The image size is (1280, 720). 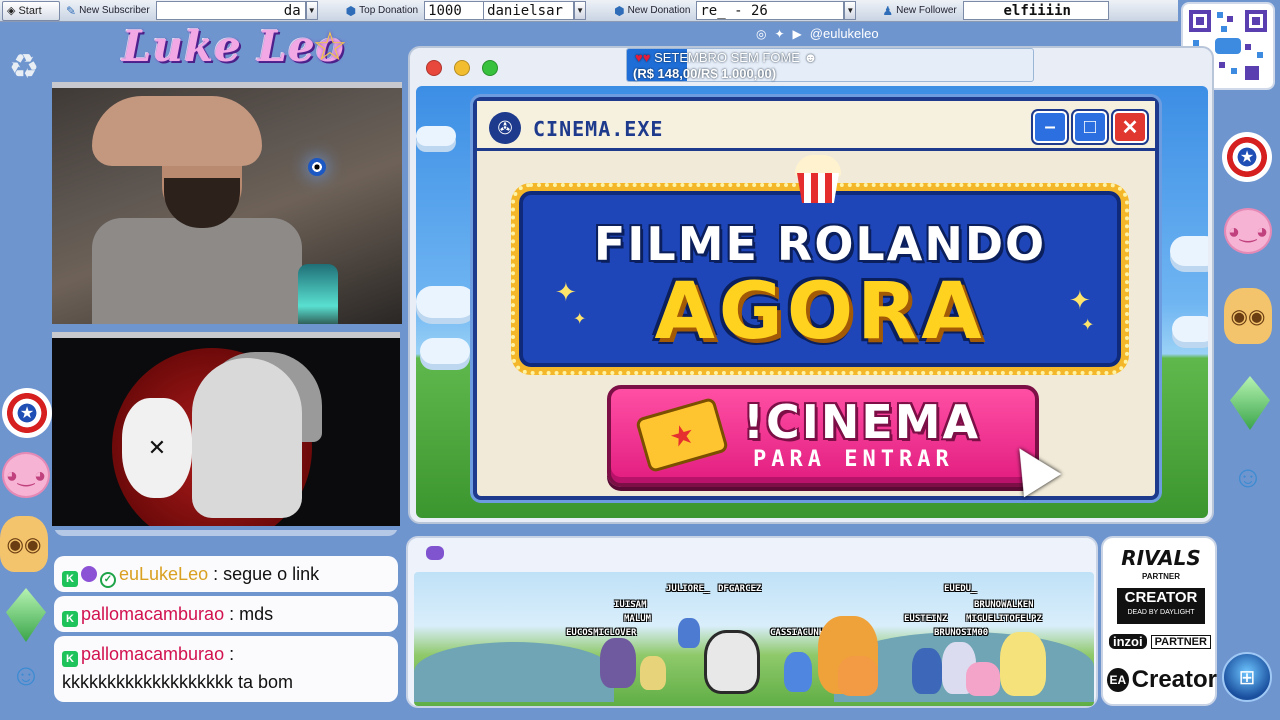 I want to click on viewer-name: DFGARCEZ, so click(x=740, y=589).